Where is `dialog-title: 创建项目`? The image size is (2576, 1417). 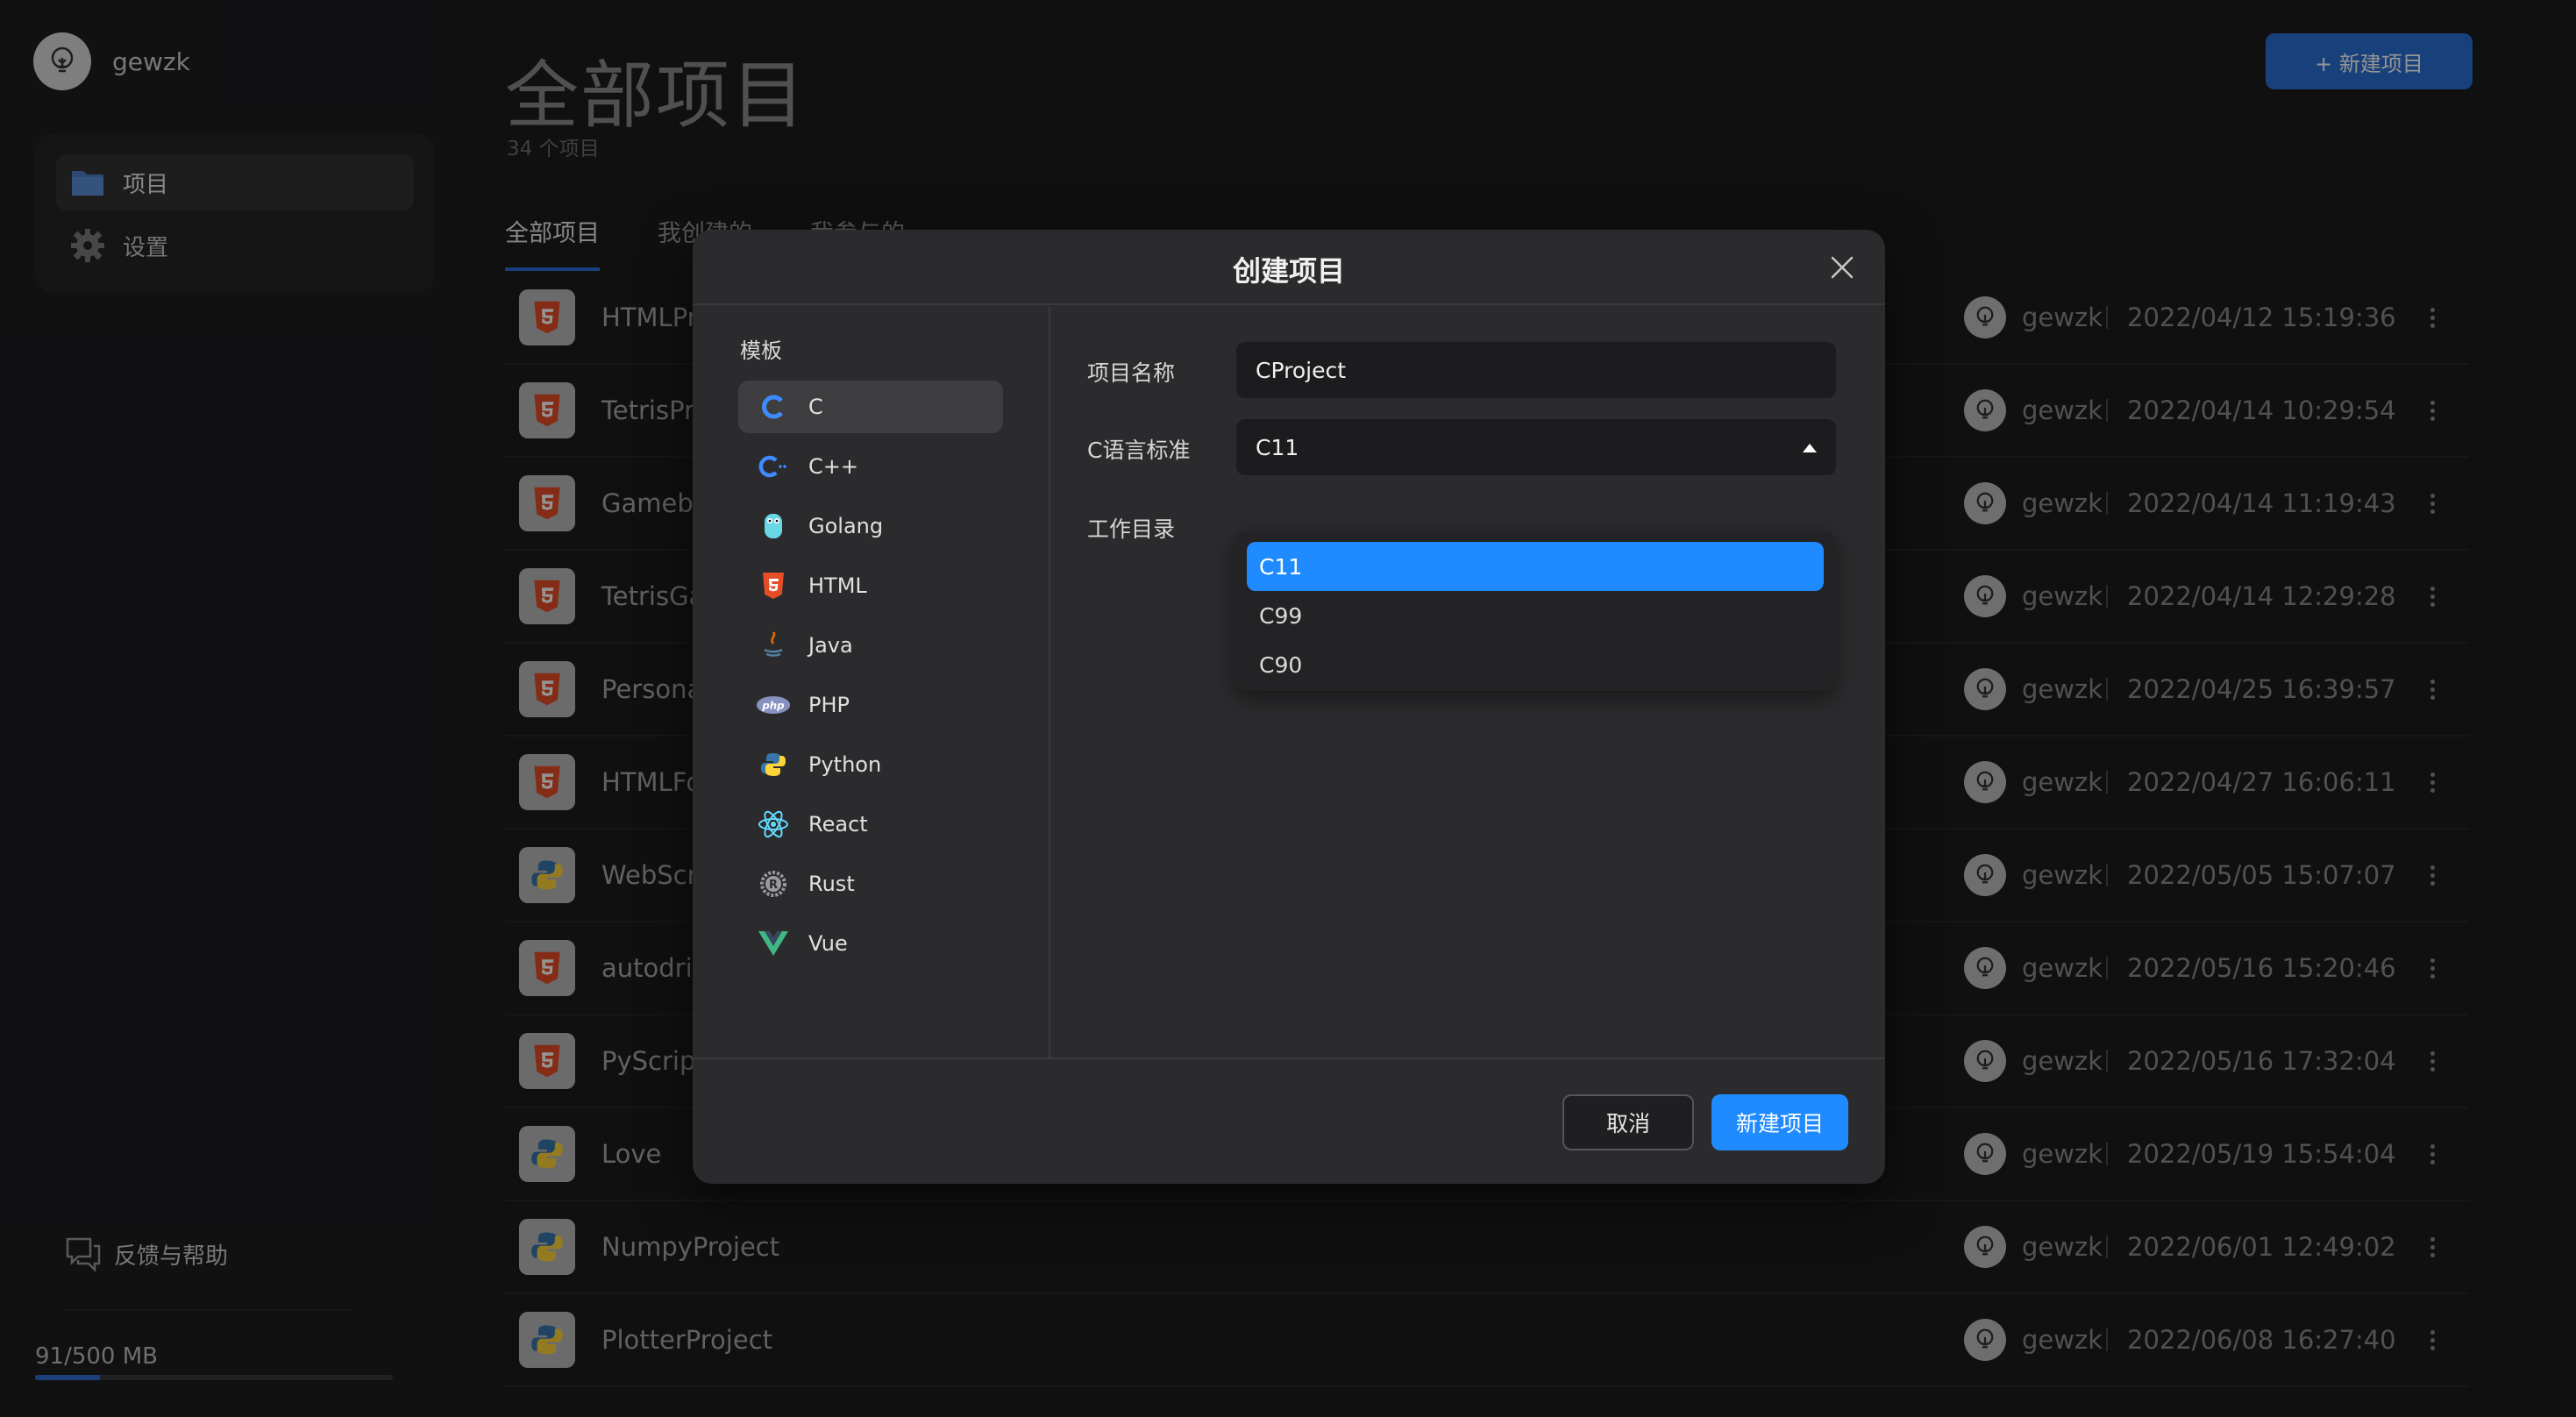
dialog-title: 创建项目 is located at coordinates (1288, 271).